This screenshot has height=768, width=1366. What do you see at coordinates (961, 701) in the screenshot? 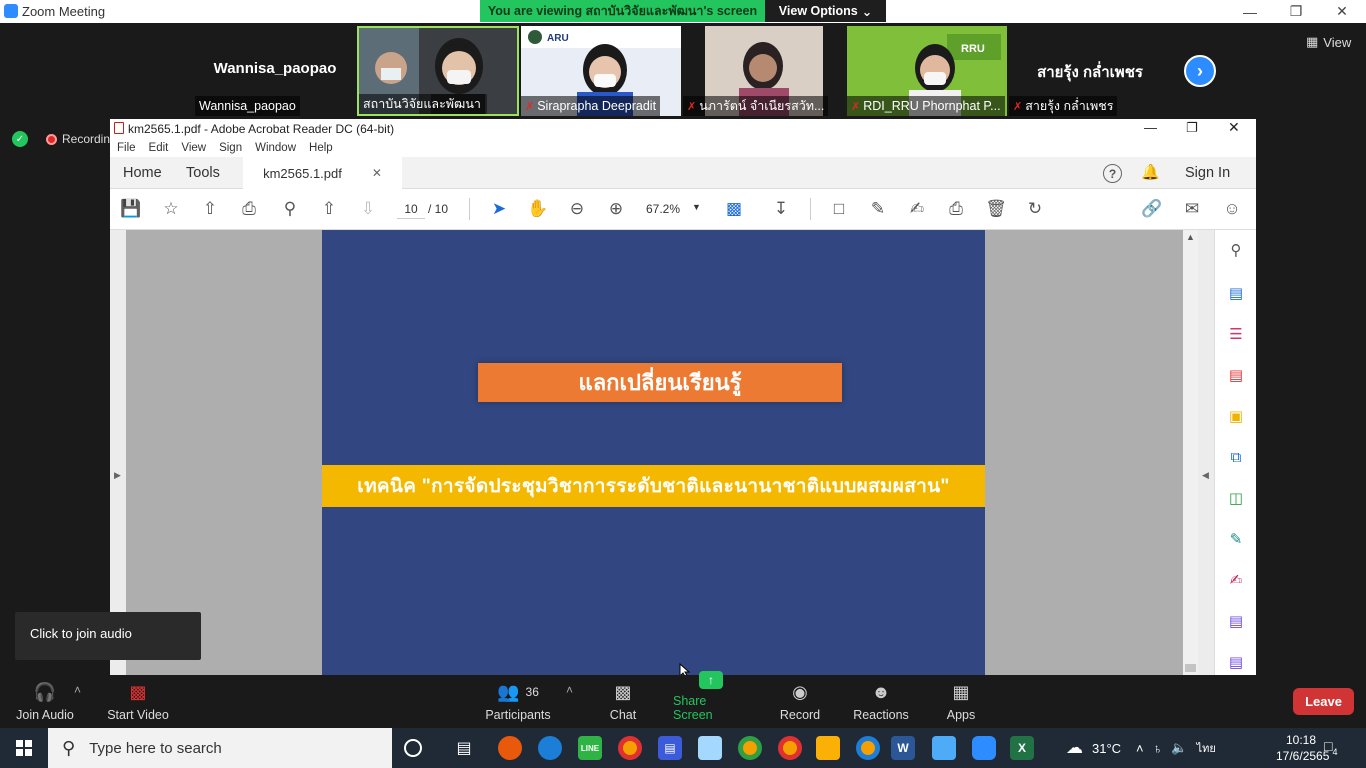
I see `apps-button: ▦ Apps` at bounding box center [961, 701].